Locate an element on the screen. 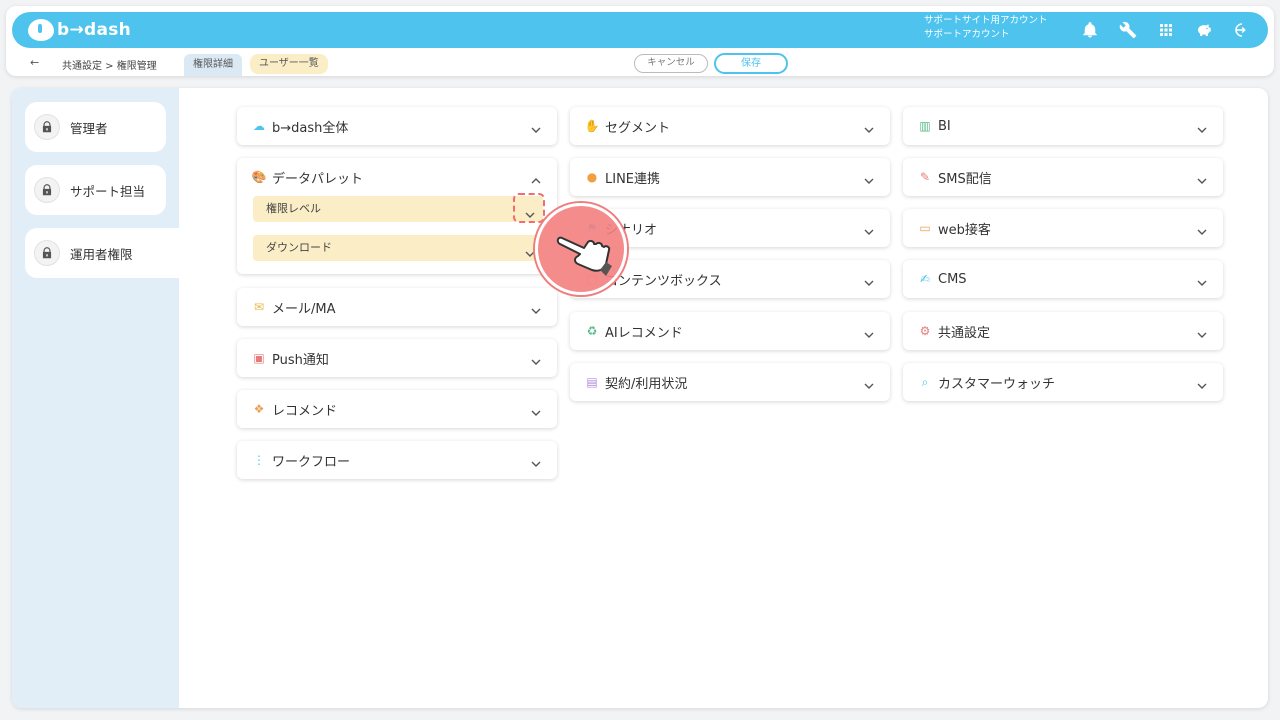  save-button: 保存 is located at coordinates (751, 63).